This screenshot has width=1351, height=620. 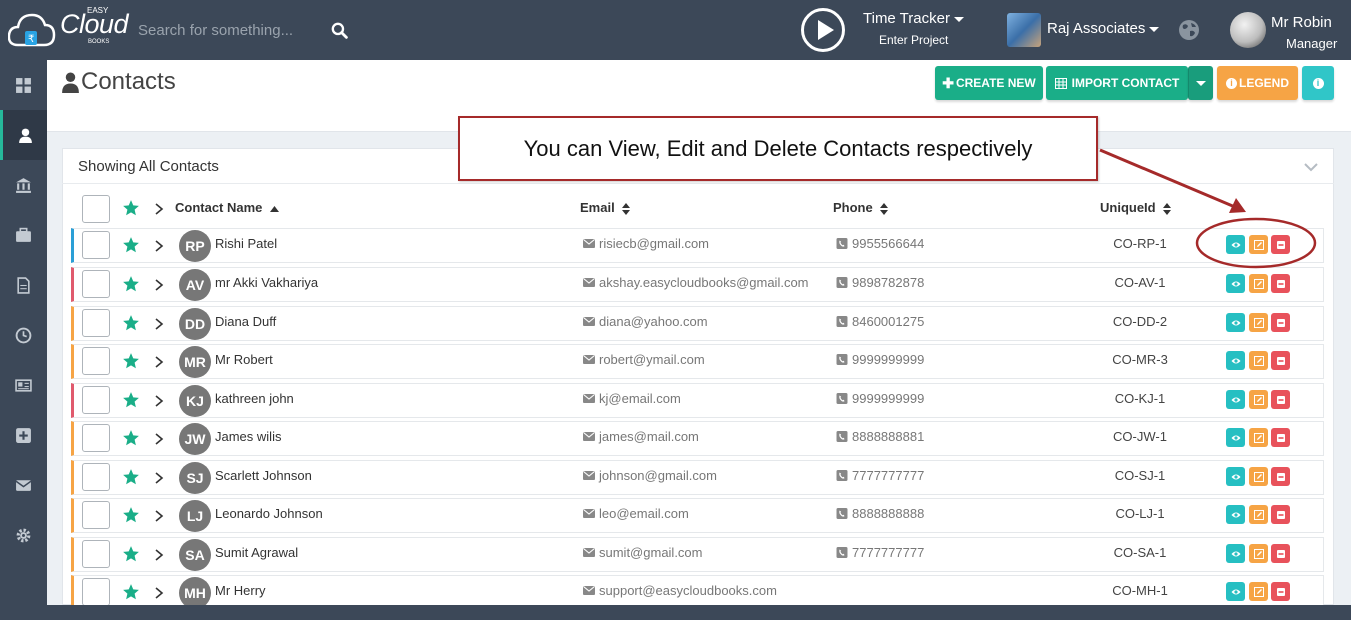 I want to click on contact-name: Mr Herry, so click(x=240, y=590).